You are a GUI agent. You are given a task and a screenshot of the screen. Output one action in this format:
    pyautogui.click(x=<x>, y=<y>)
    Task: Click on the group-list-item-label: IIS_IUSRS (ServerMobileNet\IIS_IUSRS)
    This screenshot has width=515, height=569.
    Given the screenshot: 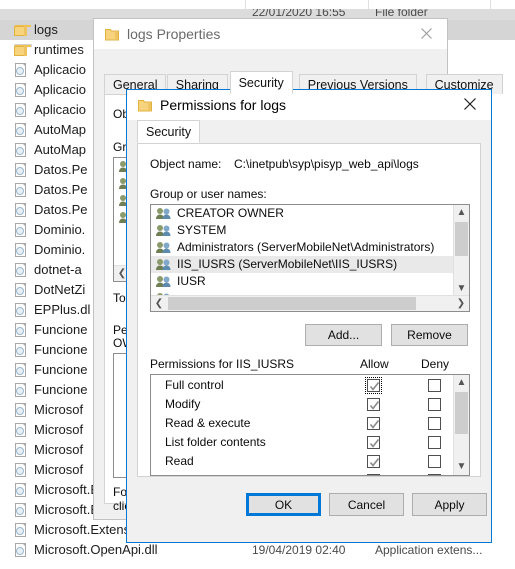 What is the action you would take?
    pyautogui.click(x=287, y=264)
    